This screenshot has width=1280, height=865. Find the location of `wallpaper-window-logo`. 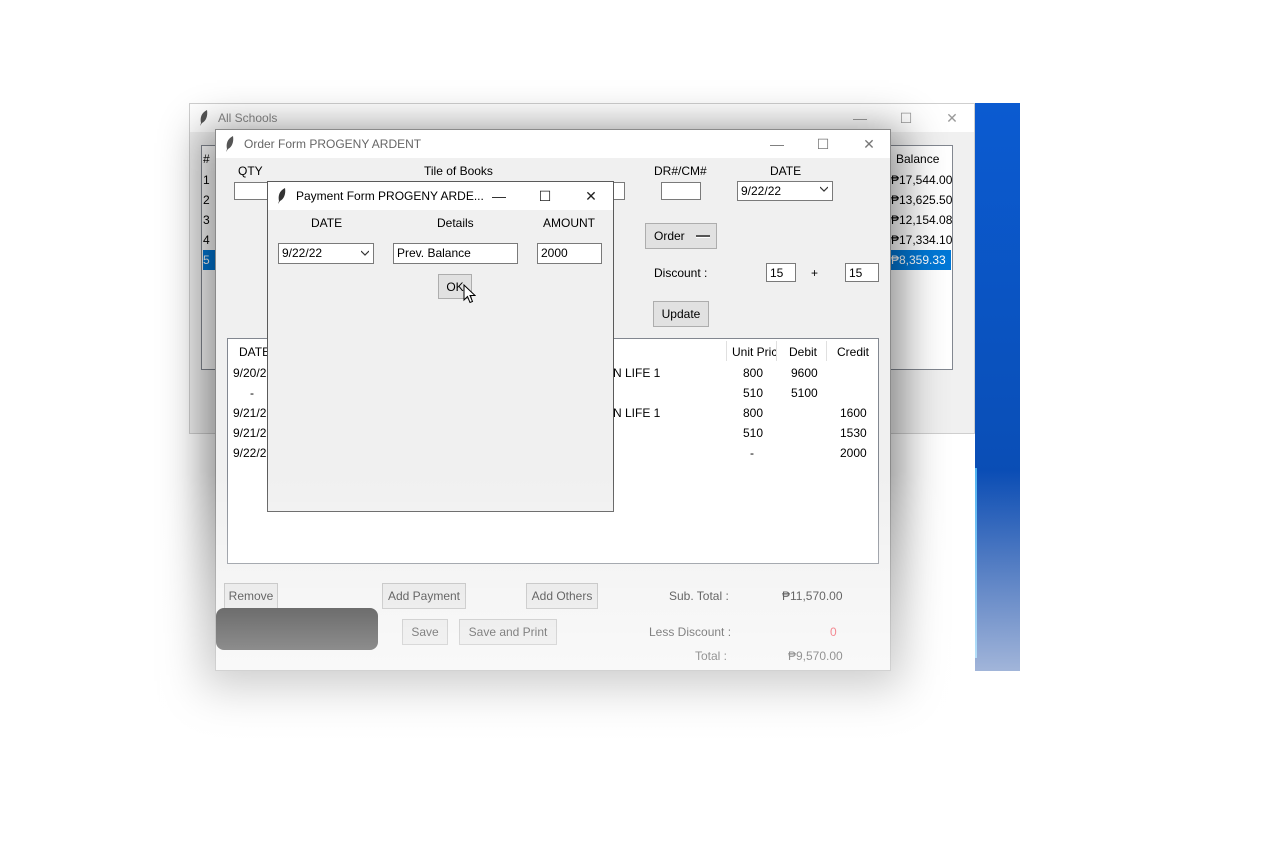

wallpaper-window-logo is located at coordinates (976, 563).